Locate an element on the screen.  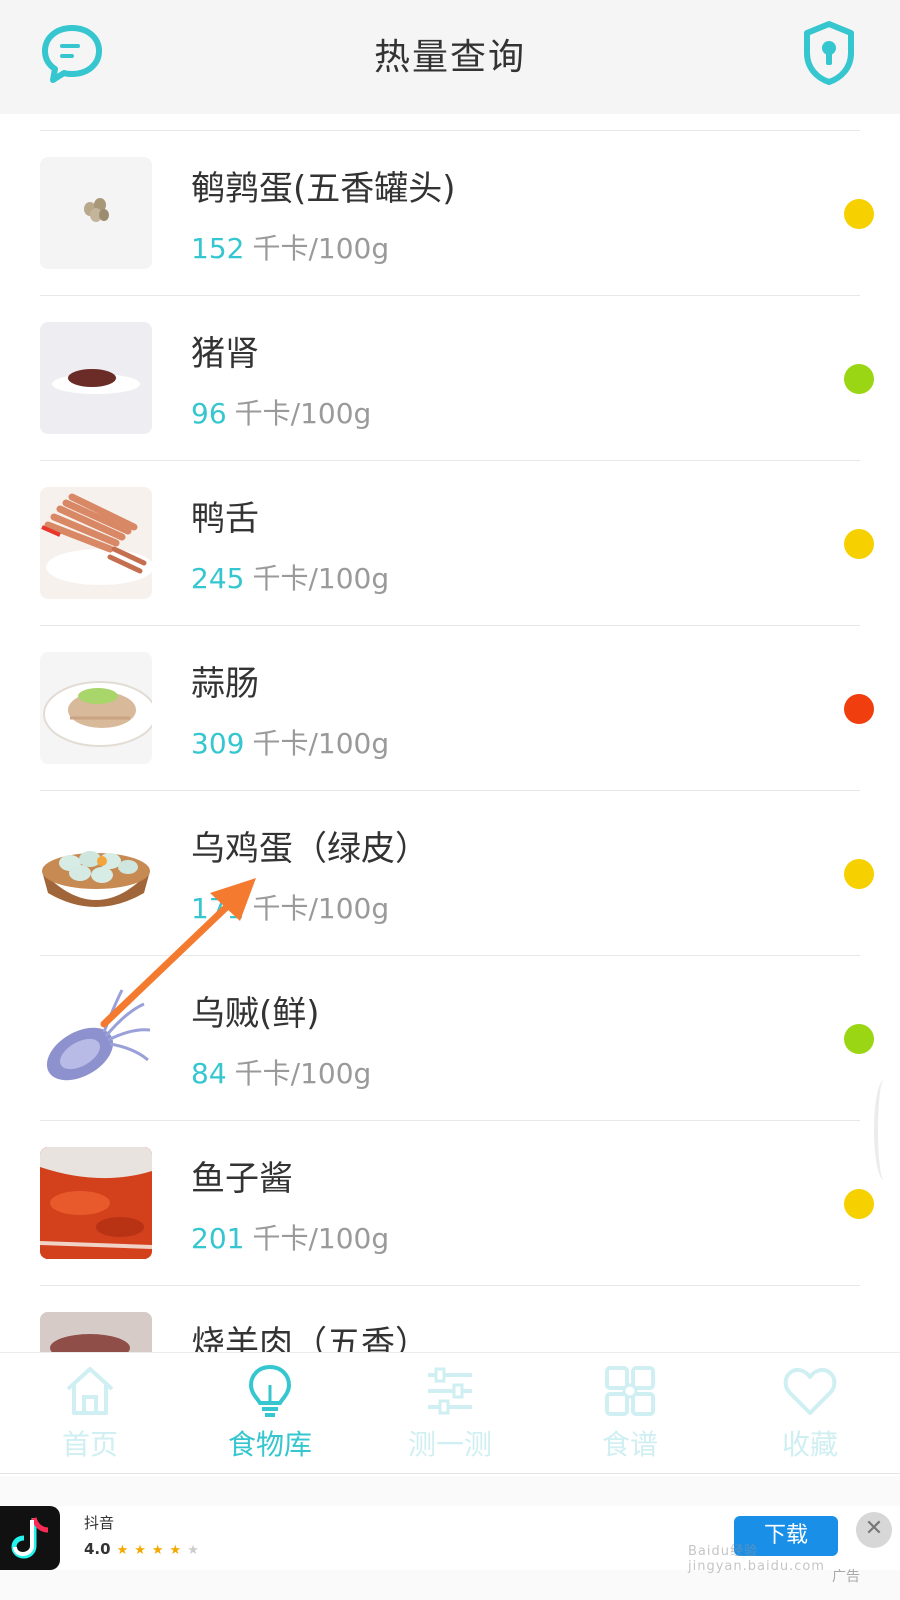
grid-icon is located at coordinates (630, 1391).